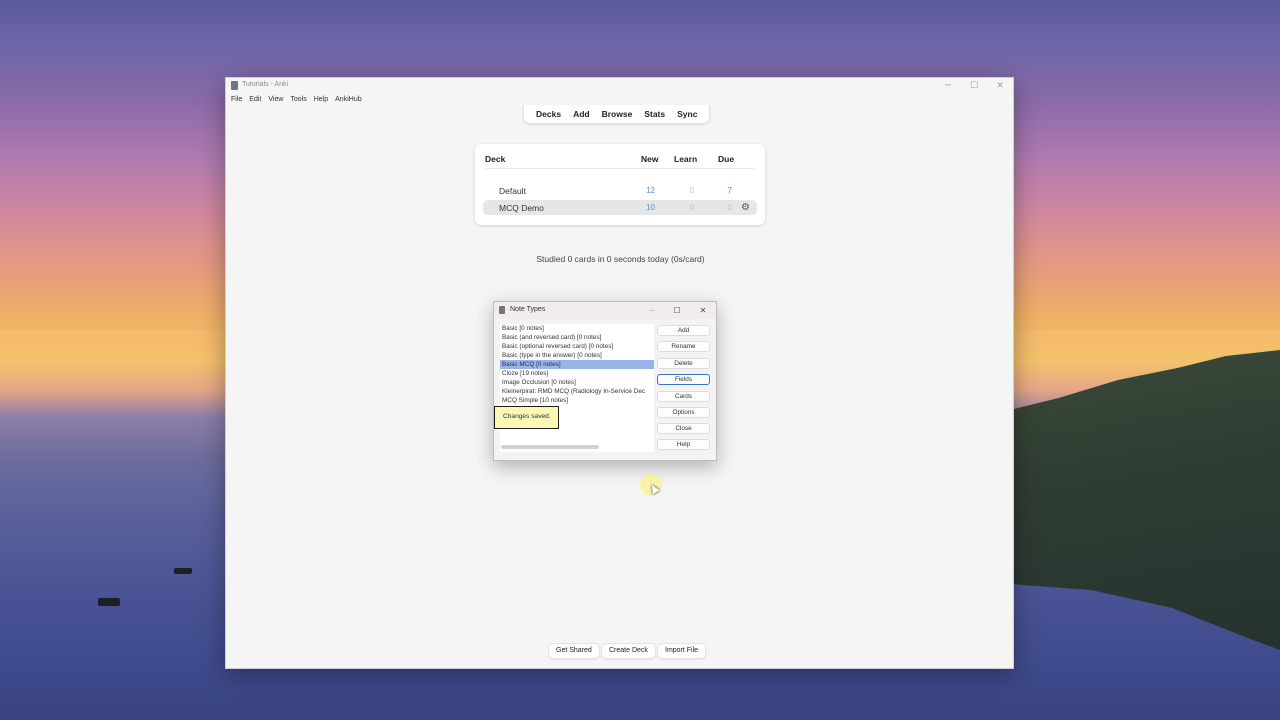 The width and height of the screenshot is (1280, 720). I want to click on window-title: Tutorials - Anki, so click(265, 84).